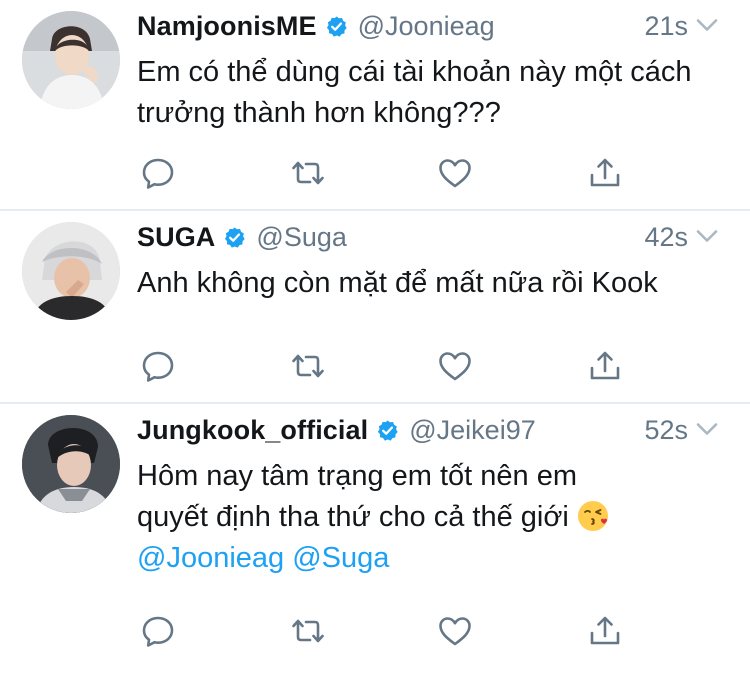 The height and width of the screenshot is (674, 750). Describe the element at coordinates (397, 283) in the screenshot. I see `tweet-text: Anh không còn mặt để mất nữa rồi Kook` at that location.